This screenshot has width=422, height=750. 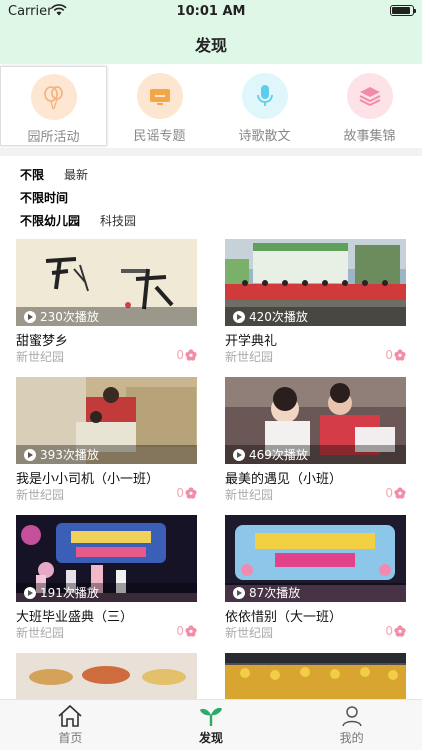 What do you see at coordinates (69, 455) in the screenshot?
I see `play-count: 393次播放` at bounding box center [69, 455].